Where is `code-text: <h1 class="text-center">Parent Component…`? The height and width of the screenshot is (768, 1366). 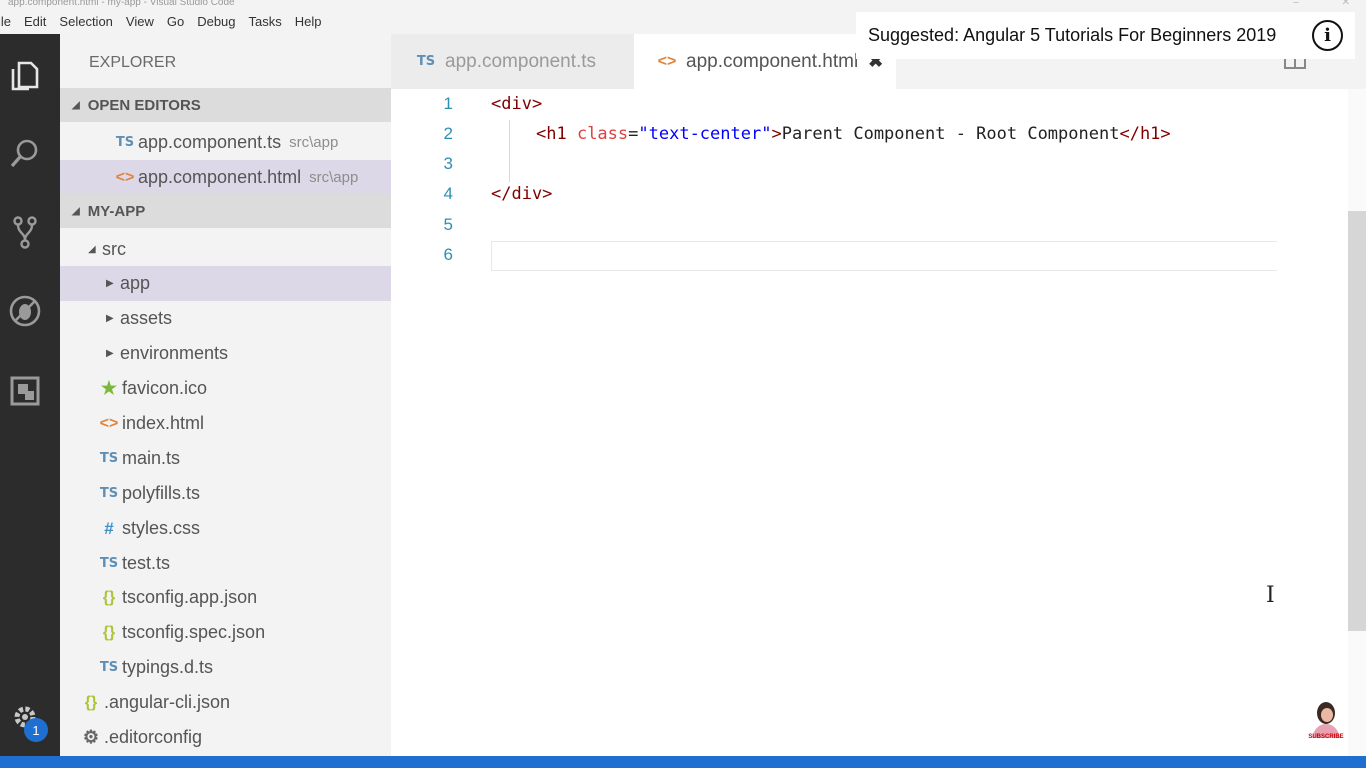 code-text: <h1 class="text-center">Parent Component… is located at coordinates (853, 134).